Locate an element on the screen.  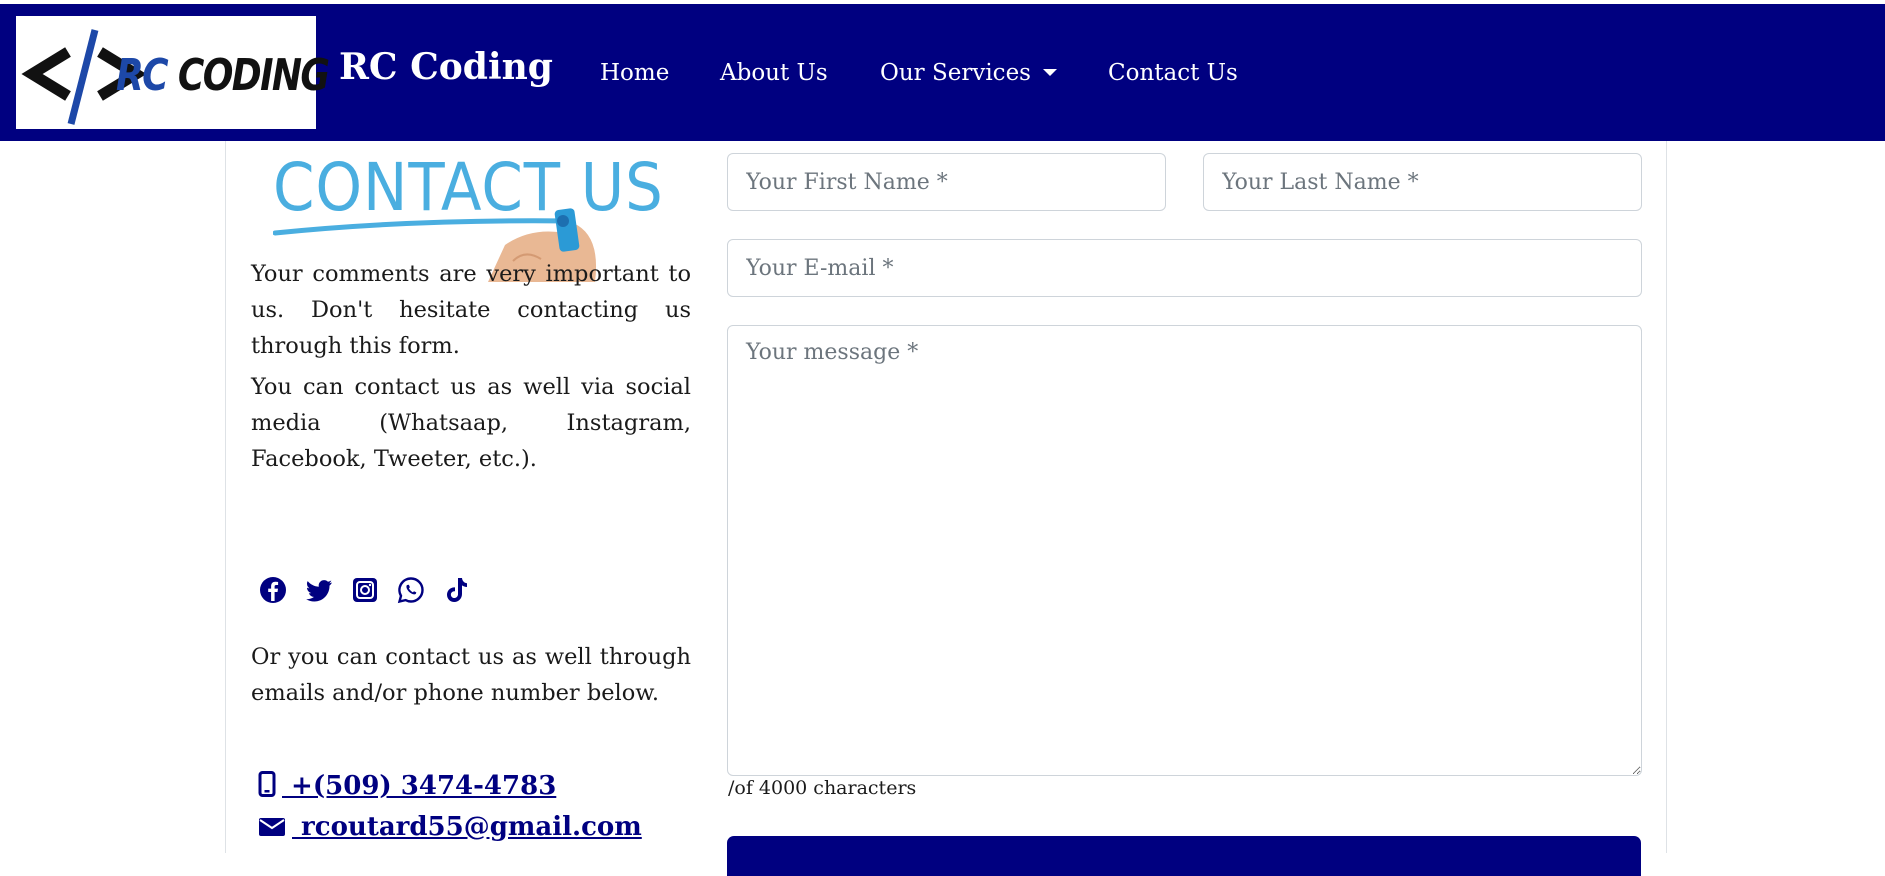
mobile-phone-icon is located at coordinates (267, 784).